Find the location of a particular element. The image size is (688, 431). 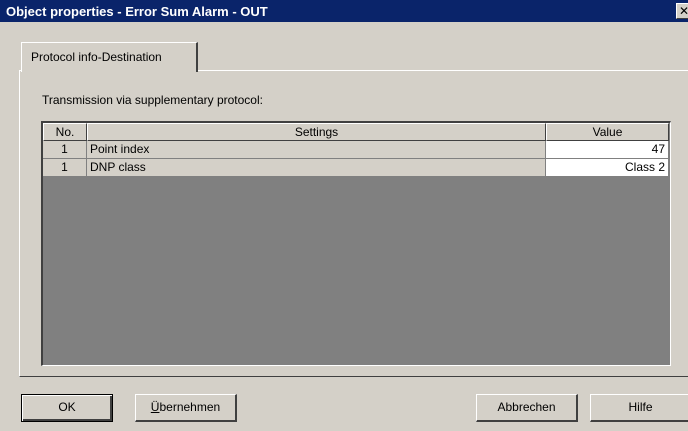

help-button-label: Hilfe is located at coordinates (640, 407).